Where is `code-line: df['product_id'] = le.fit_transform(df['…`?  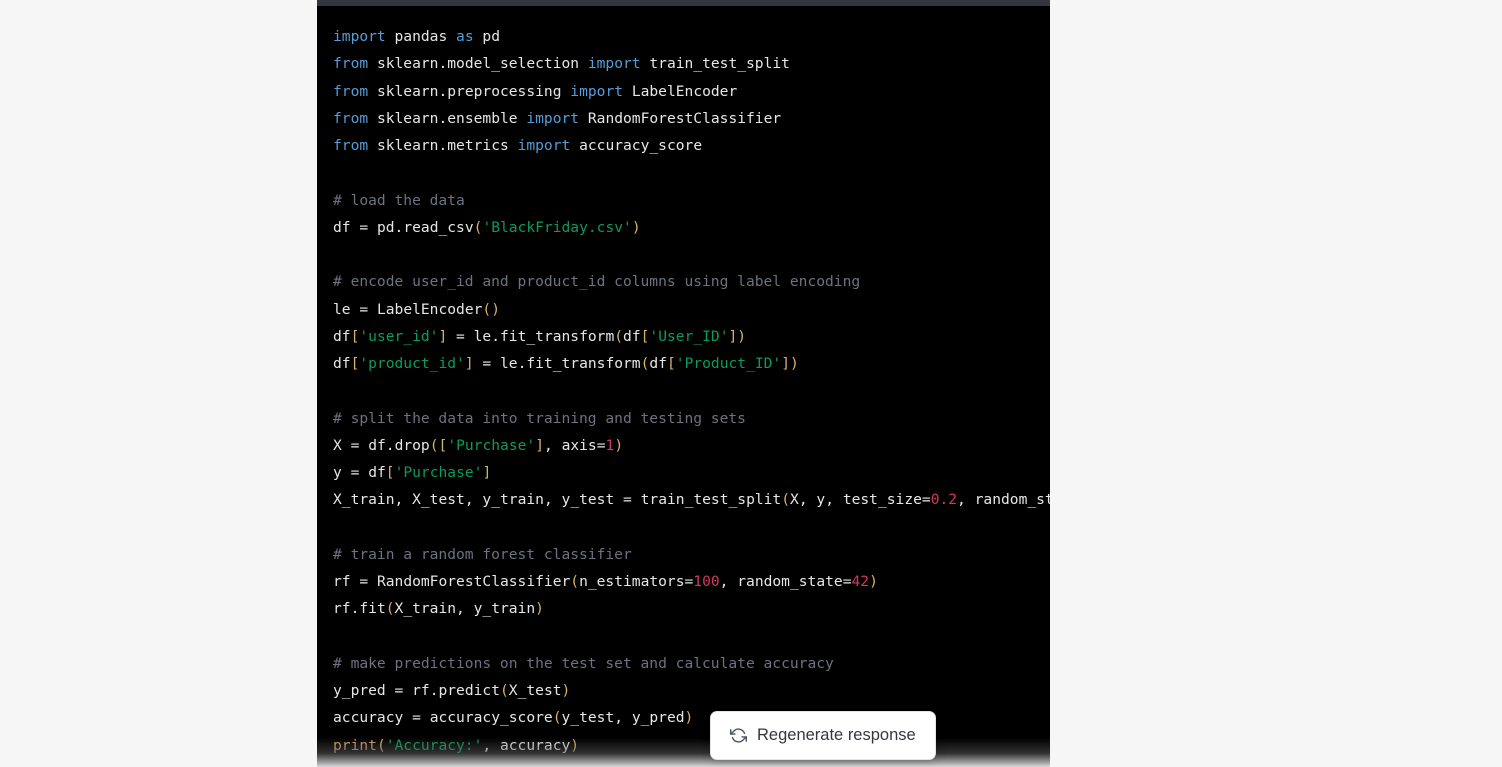
code-line: df['product_id'] = le.fit_transform(df['… is located at coordinates (566, 363).